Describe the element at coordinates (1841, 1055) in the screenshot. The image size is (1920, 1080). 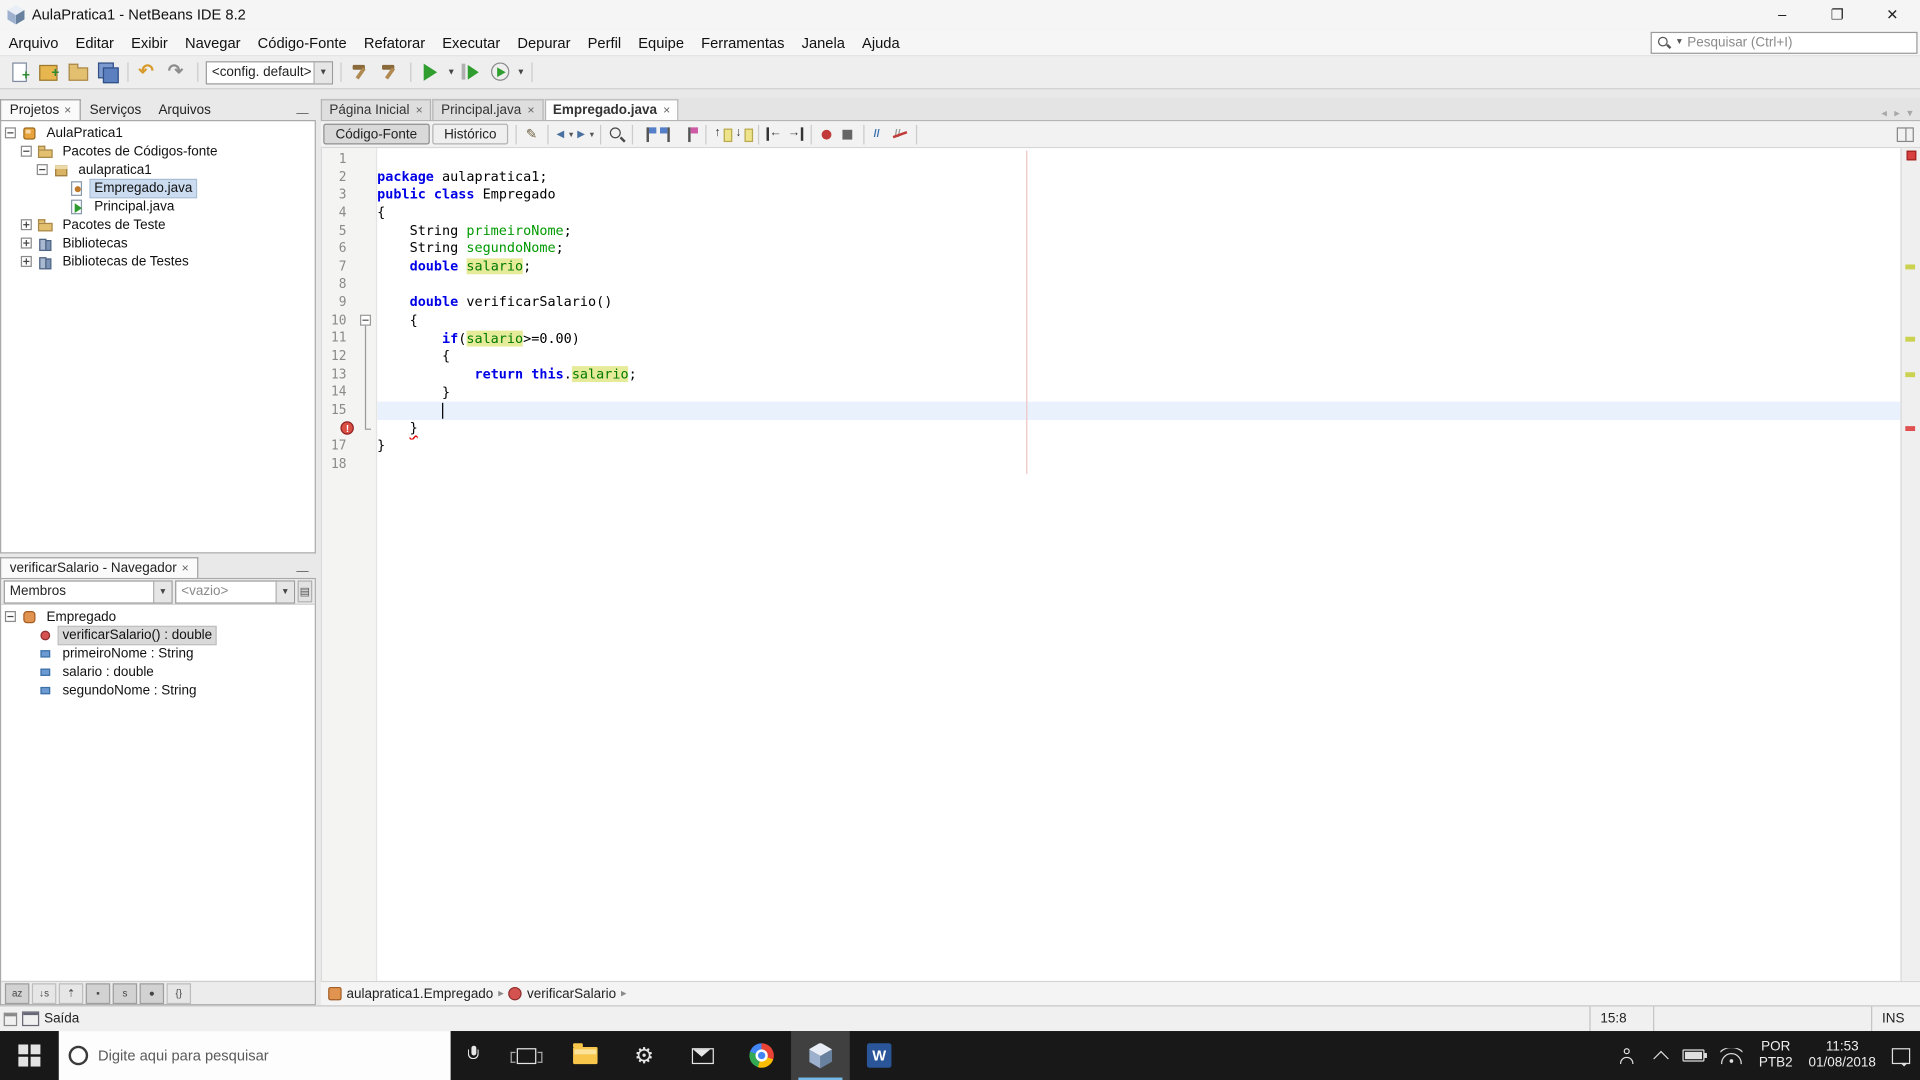
I see `clock: 11:53 01/08/2018` at that location.